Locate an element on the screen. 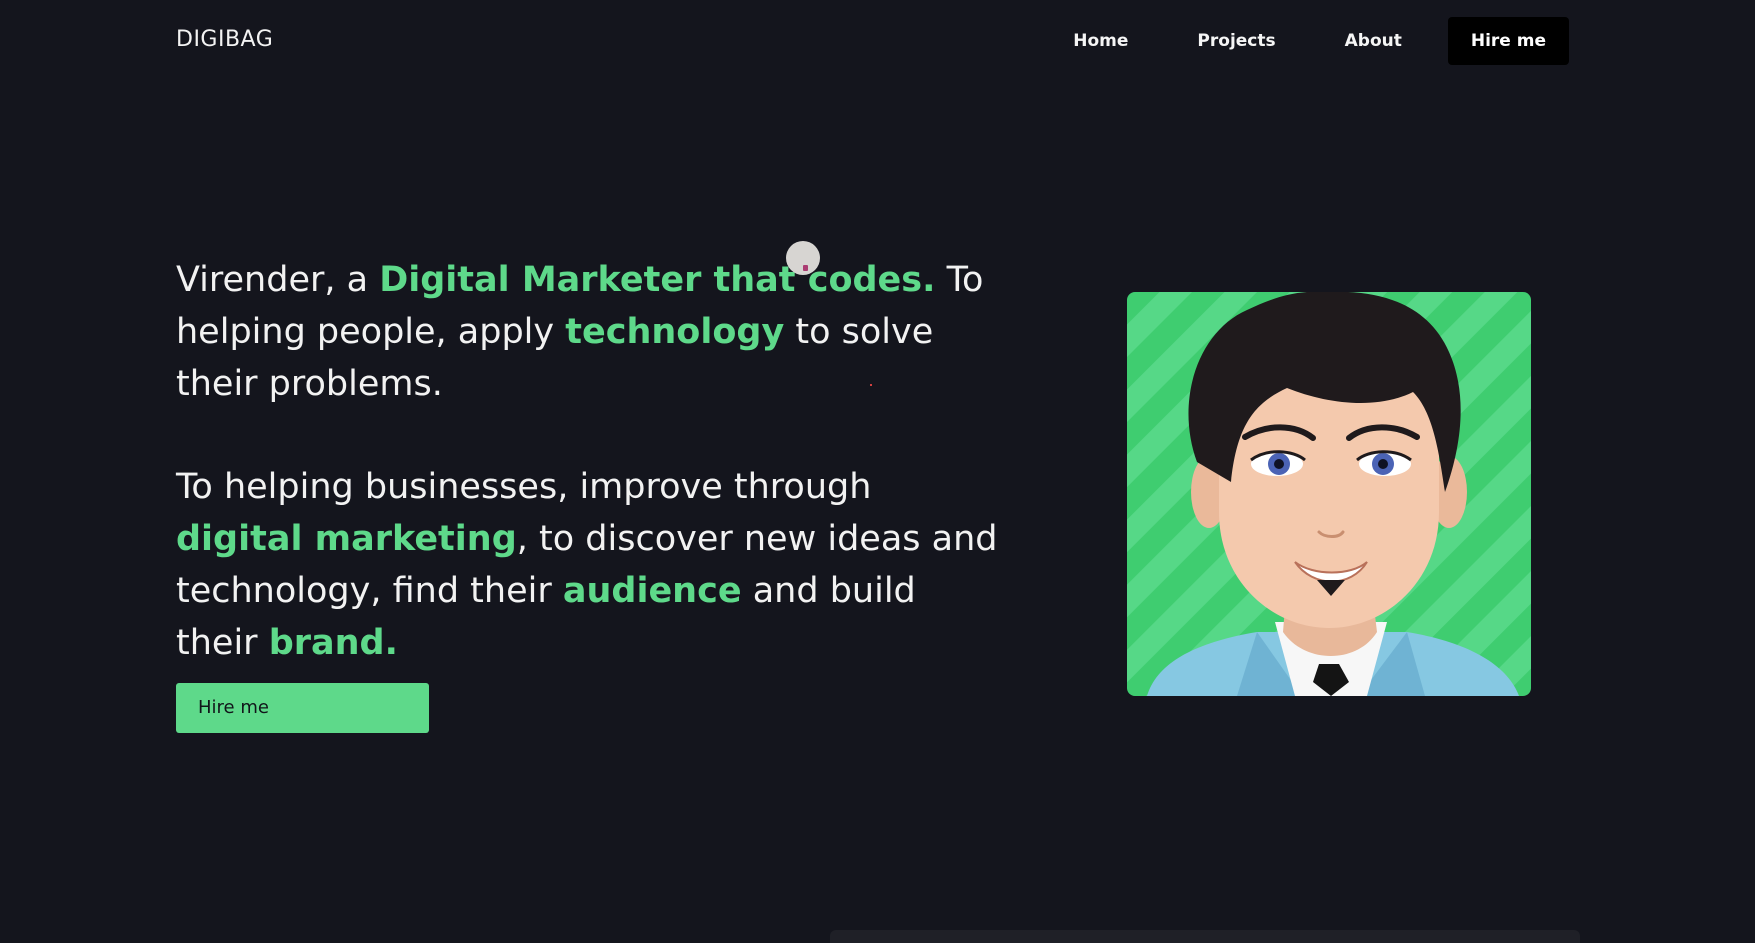  hero-highlight-audience: audience is located at coordinates (652, 591).